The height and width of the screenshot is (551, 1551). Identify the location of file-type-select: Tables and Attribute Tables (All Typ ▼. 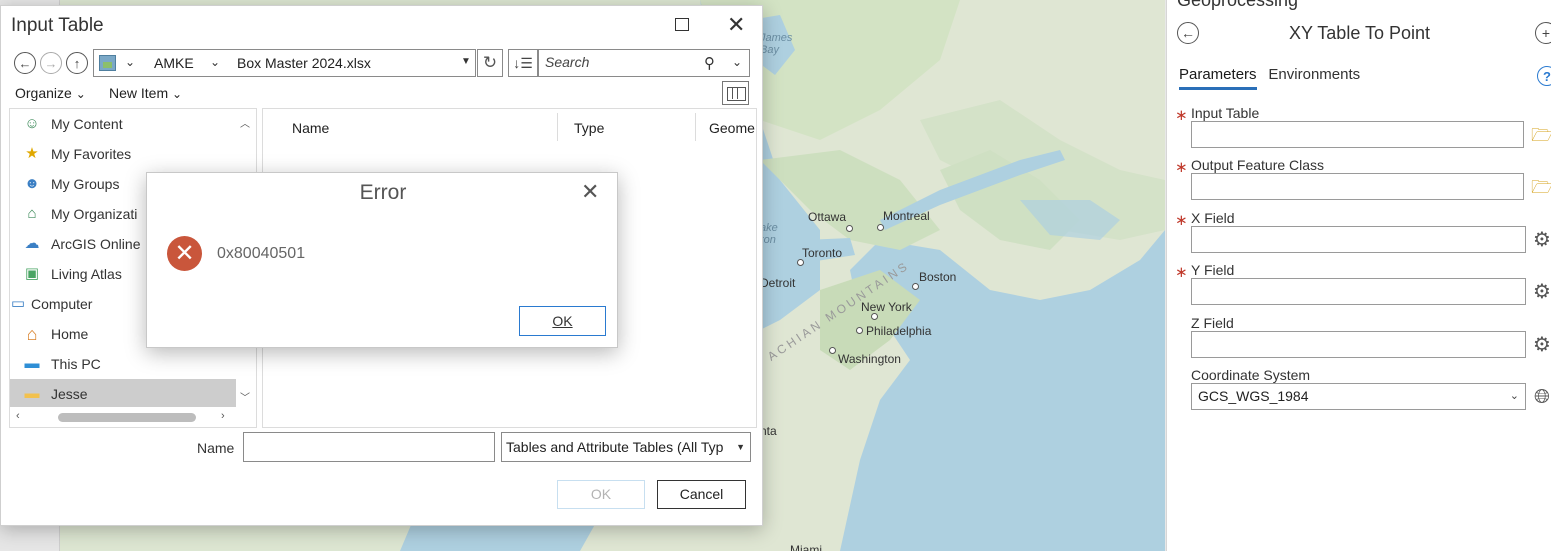
(626, 447).